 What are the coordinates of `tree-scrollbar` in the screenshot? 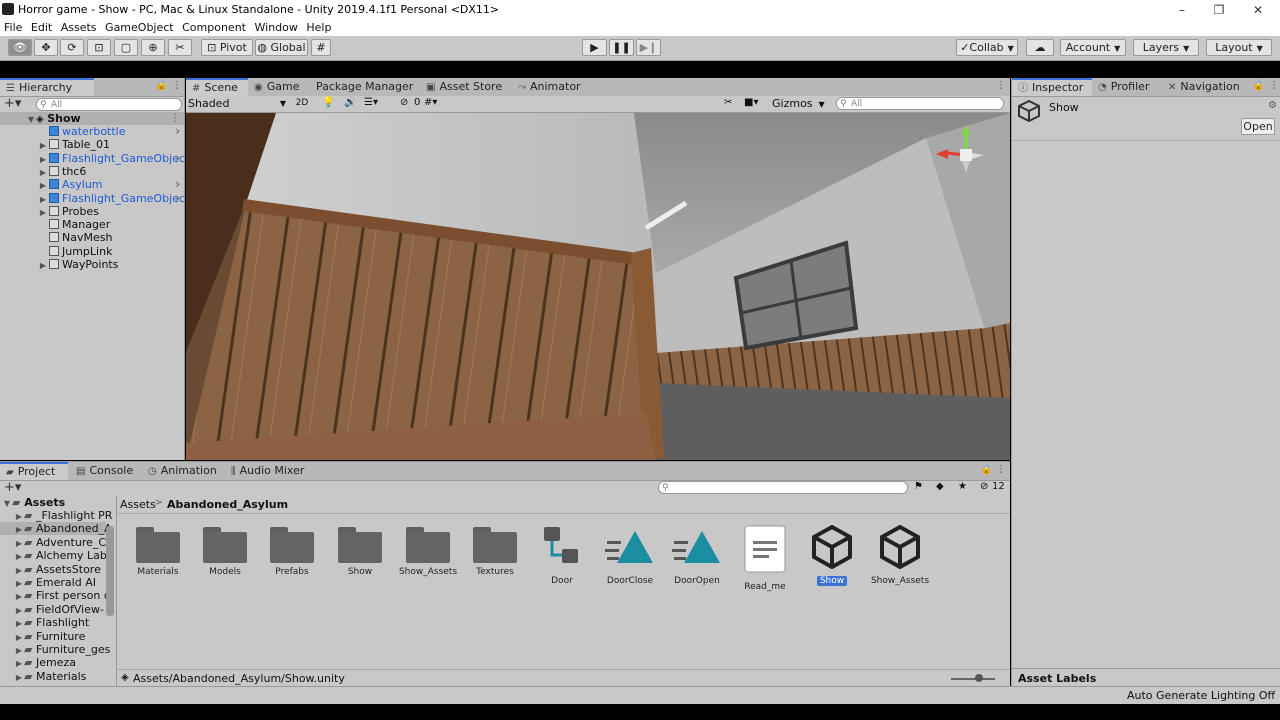 It's located at (110, 571).